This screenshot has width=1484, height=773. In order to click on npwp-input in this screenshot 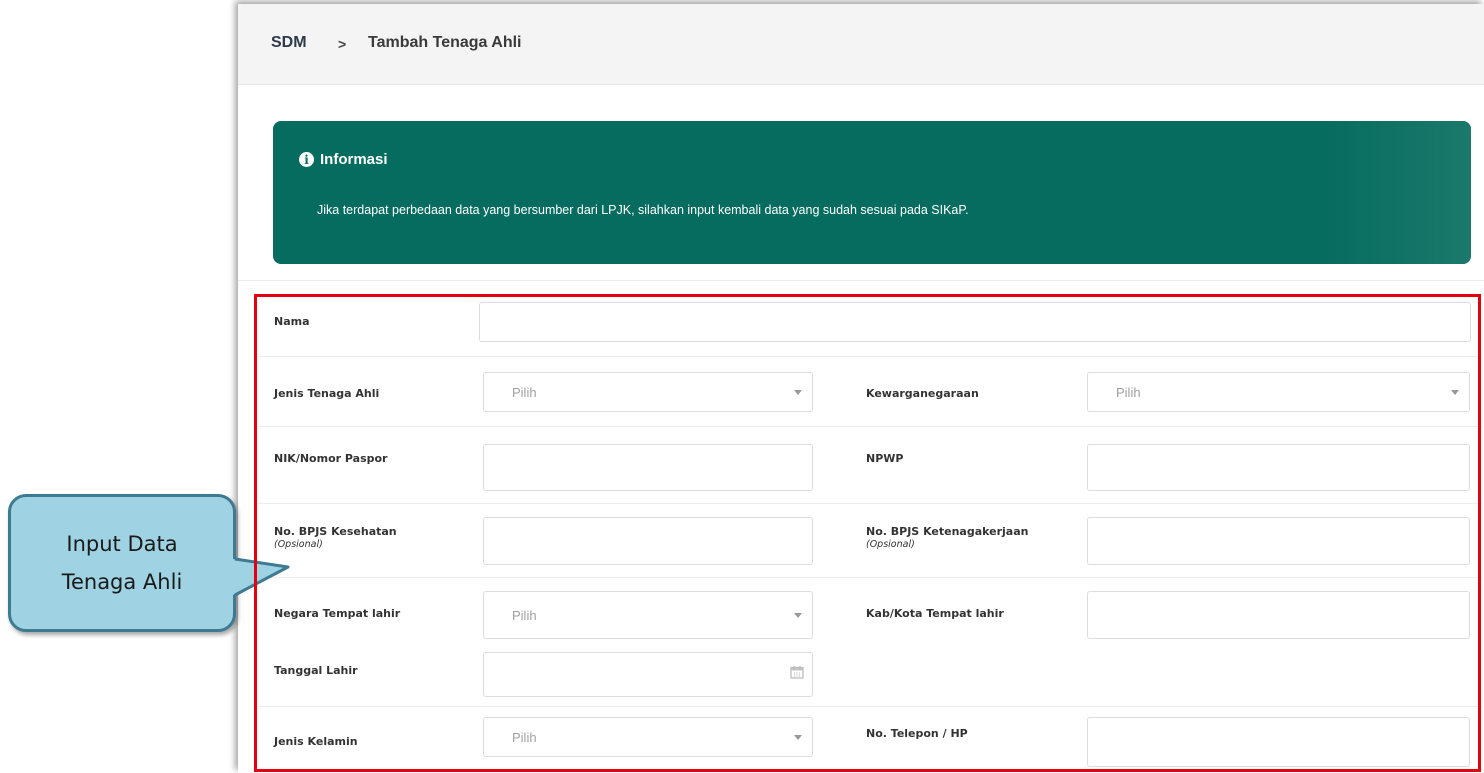, I will do `click(1278, 467)`.